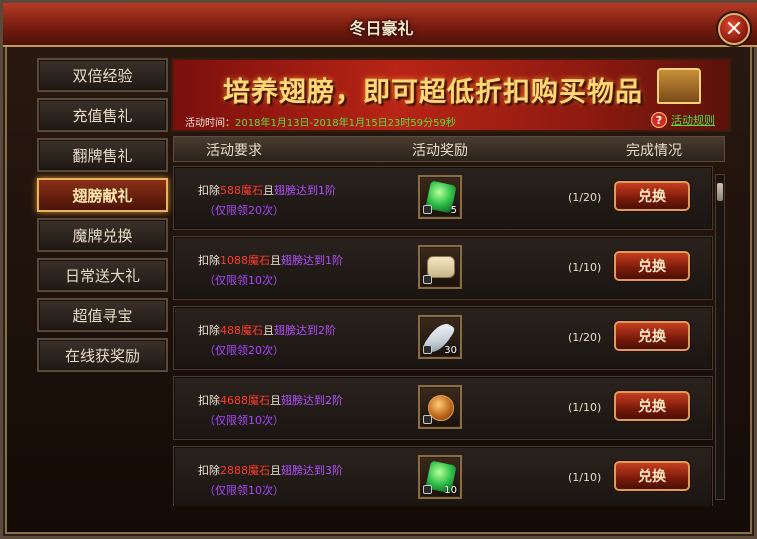  Describe the element at coordinates (210, 123) in the screenshot. I see `event-time-label: 活动时间：` at that location.